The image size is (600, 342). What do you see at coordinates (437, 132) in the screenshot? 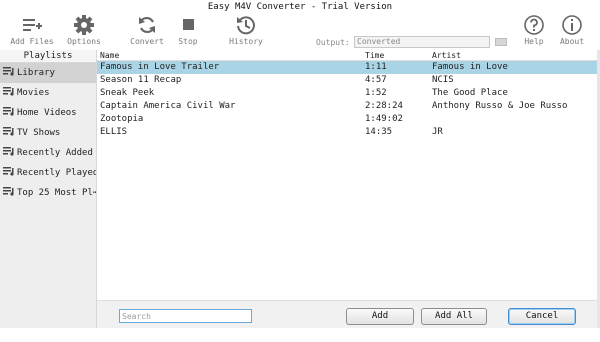
I see `cell-artist: JR` at bounding box center [437, 132].